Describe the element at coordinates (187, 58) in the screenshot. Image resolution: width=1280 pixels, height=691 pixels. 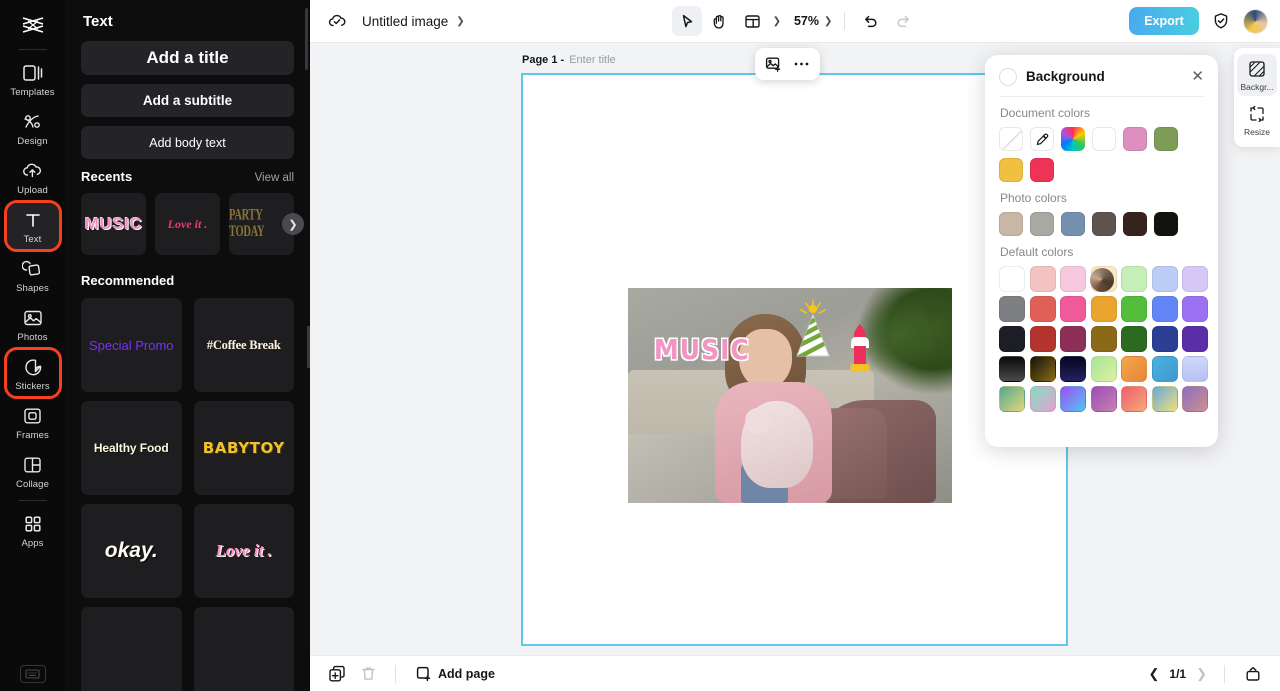
I see `add-title-button: Add a title` at that location.